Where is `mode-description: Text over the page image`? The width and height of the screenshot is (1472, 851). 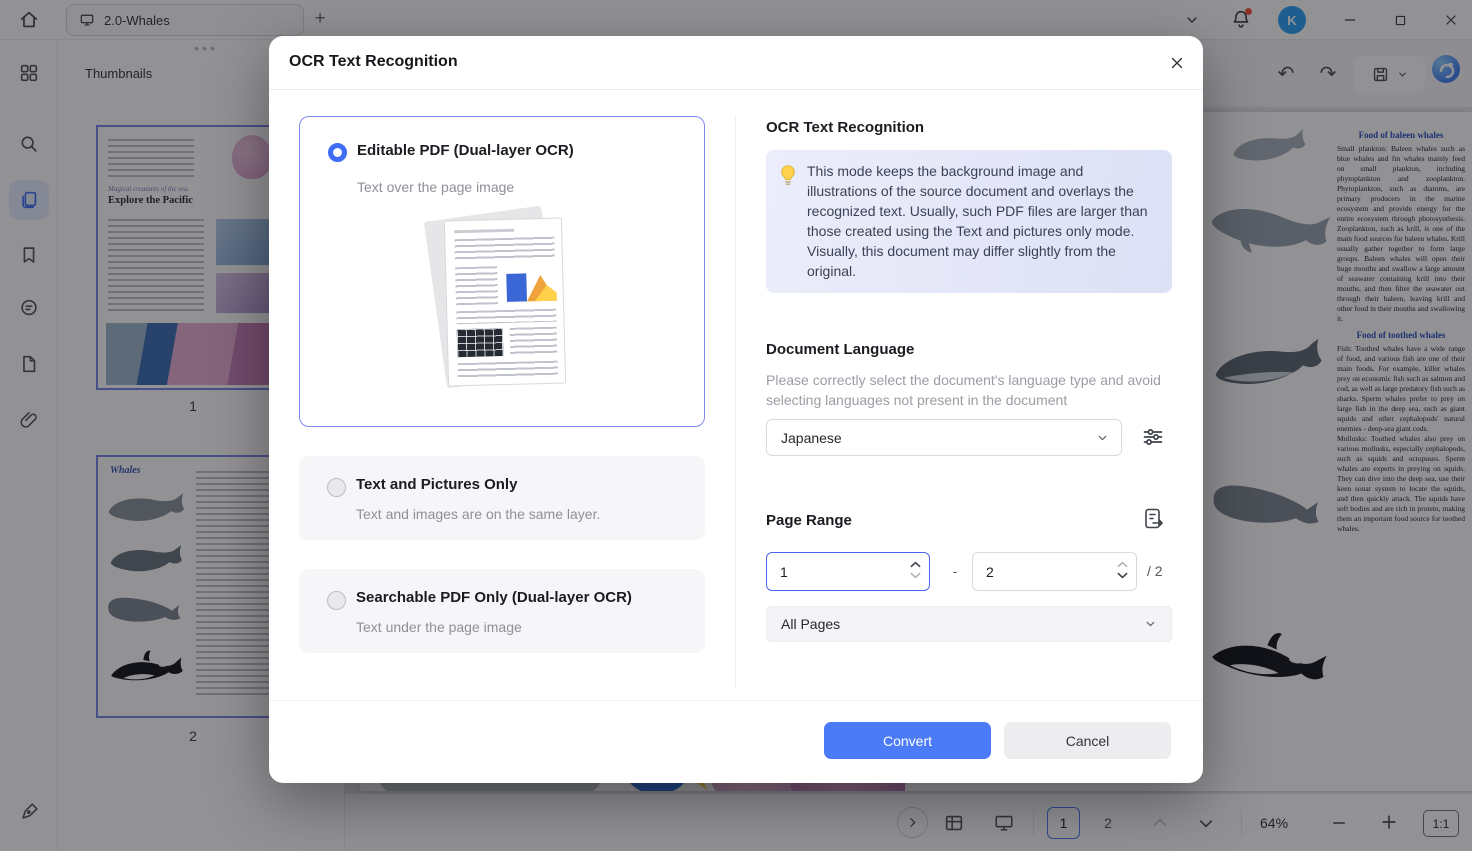
mode-description: Text over the page image is located at coordinates (436, 187).